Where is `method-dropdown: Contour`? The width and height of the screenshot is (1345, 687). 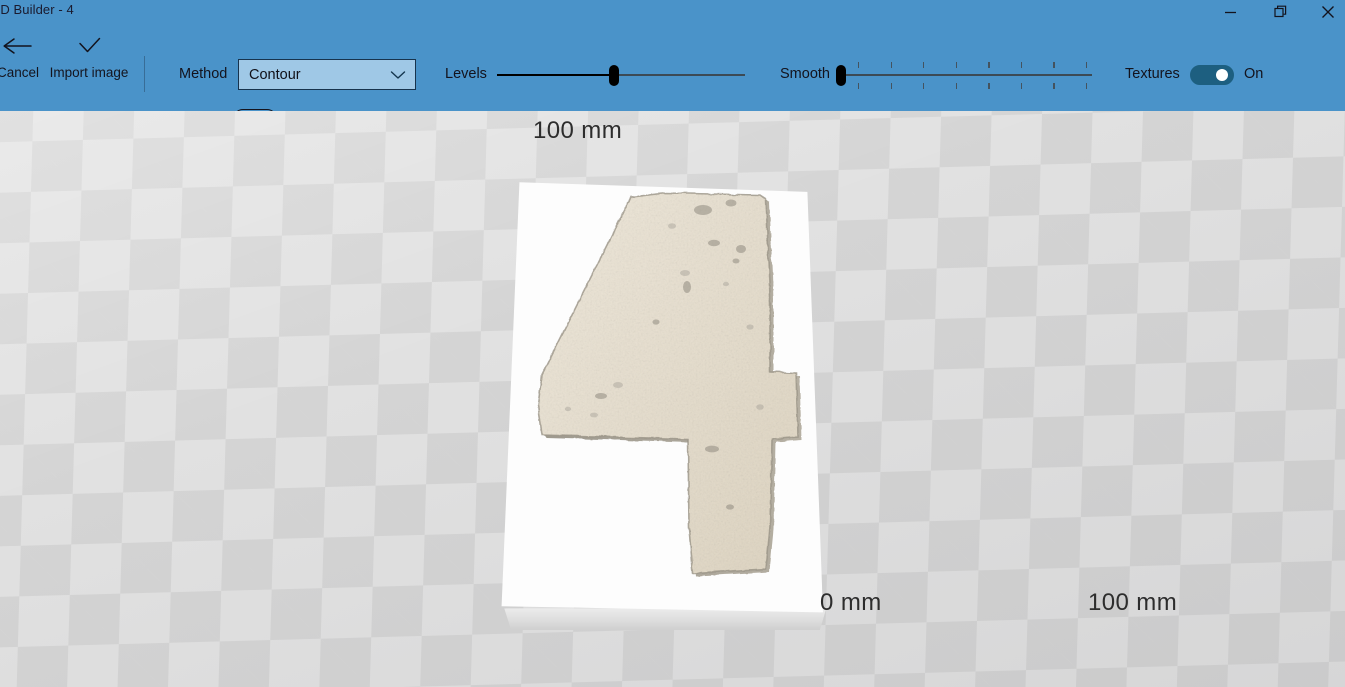 method-dropdown: Contour is located at coordinates (327, 74).